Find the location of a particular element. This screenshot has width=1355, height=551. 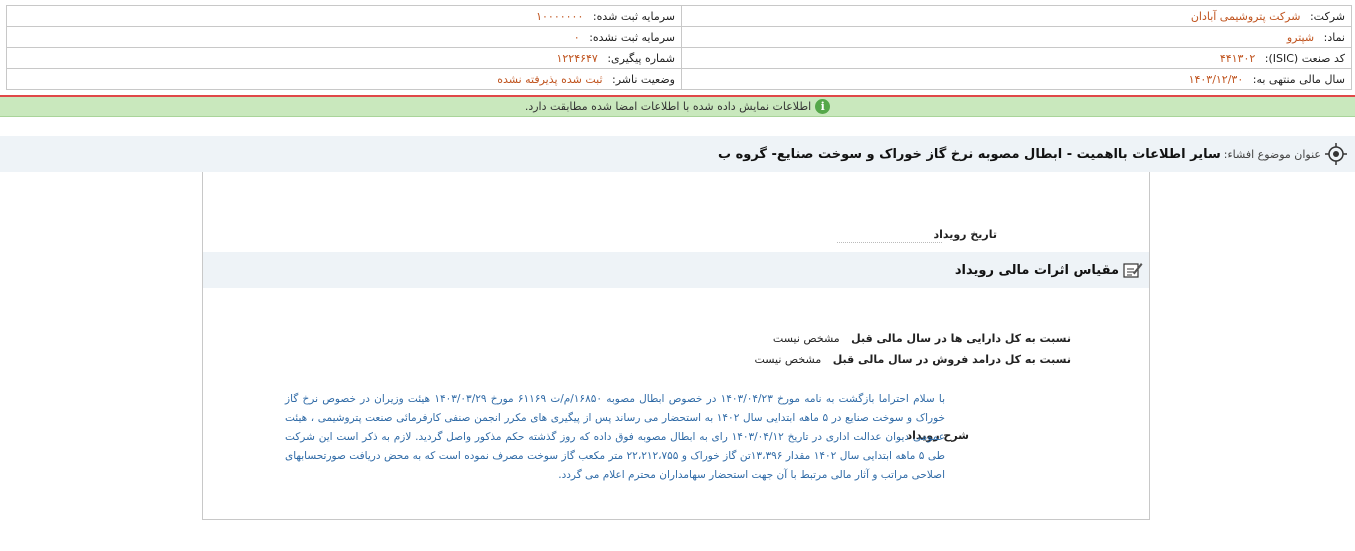

unregistered-capital-value: ۰ is located at coordinates (576, 37).